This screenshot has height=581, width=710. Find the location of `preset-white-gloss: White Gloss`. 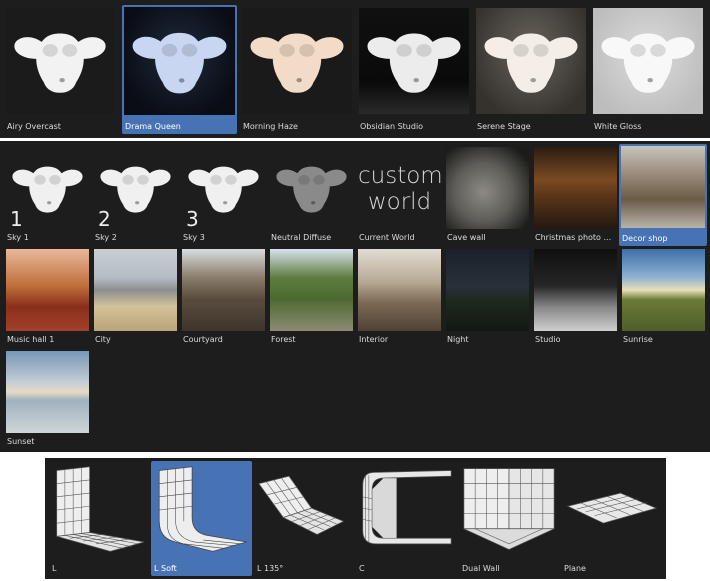

preset-white-gloss: White Gloss is located at coordinates (648, 70).